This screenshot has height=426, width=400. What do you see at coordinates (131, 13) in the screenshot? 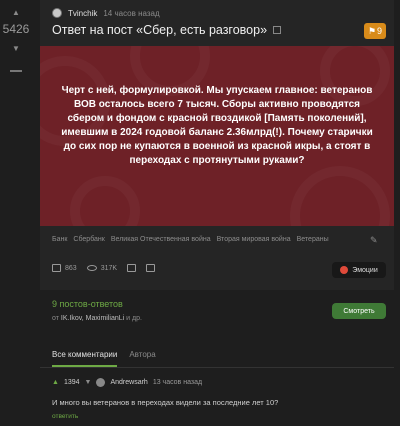
I see `post-time: 14 часов назад` at bounding box center [131, 13].